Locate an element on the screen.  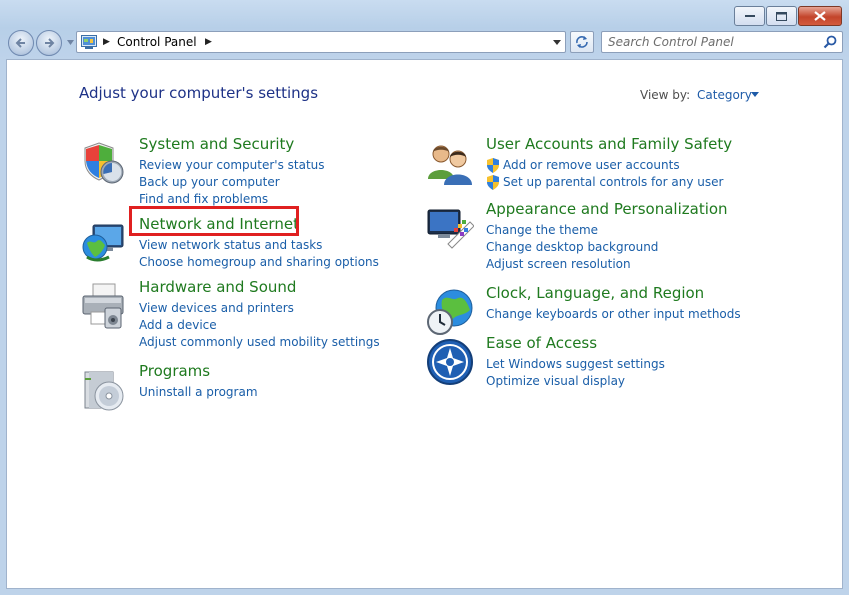
link-parental-controls: Set up parental controls for any user is located at coordinates (604, 182).